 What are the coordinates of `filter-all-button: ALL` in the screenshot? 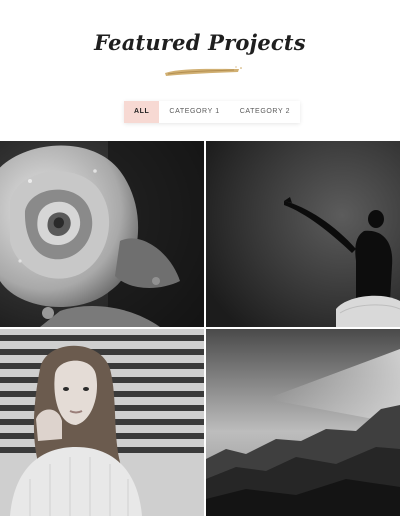 It's located at (142, 112).